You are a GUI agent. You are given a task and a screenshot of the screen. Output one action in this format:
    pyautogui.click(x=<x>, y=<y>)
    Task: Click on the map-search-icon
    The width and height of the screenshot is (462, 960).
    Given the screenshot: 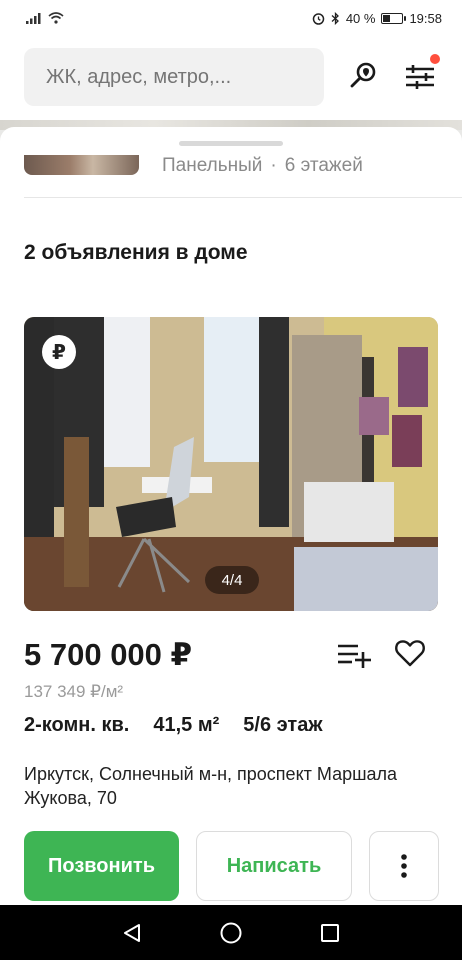 What is the action you would take?
    pyautogui.click(x=363, y=75)
    